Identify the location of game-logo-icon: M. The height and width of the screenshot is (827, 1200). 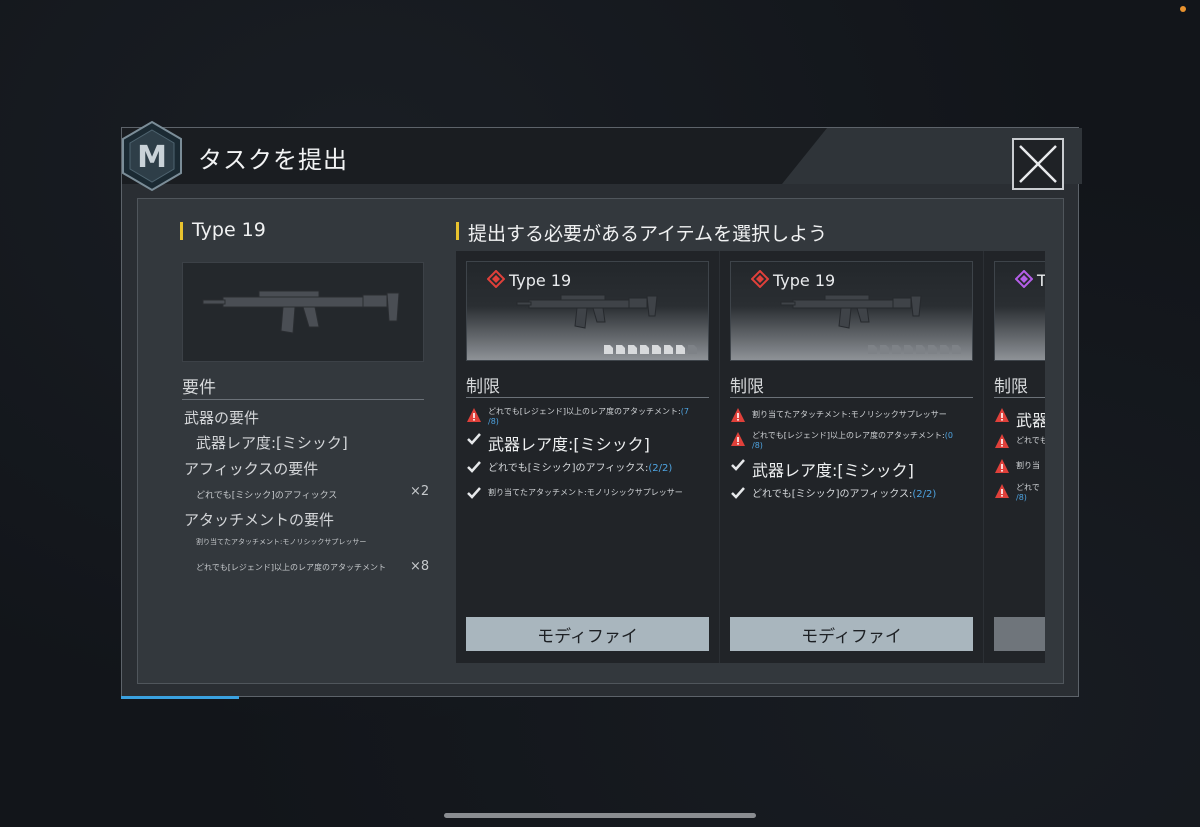
(152, 156).